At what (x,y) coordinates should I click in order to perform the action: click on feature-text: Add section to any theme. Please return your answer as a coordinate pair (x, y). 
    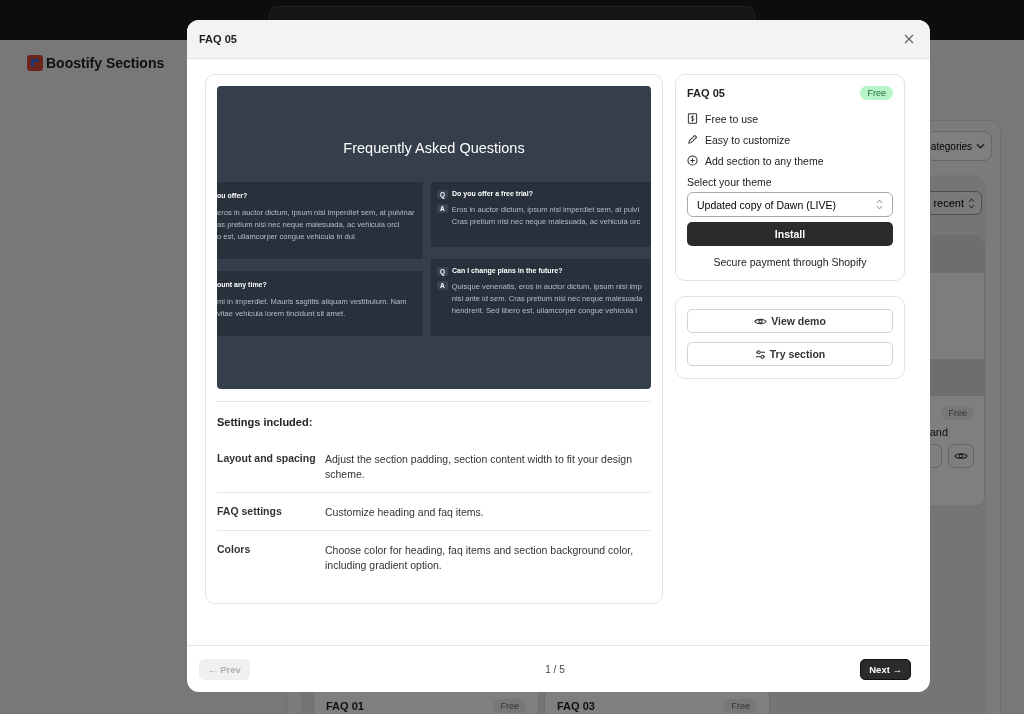
    Looking at the image, I should click on (764, 160).